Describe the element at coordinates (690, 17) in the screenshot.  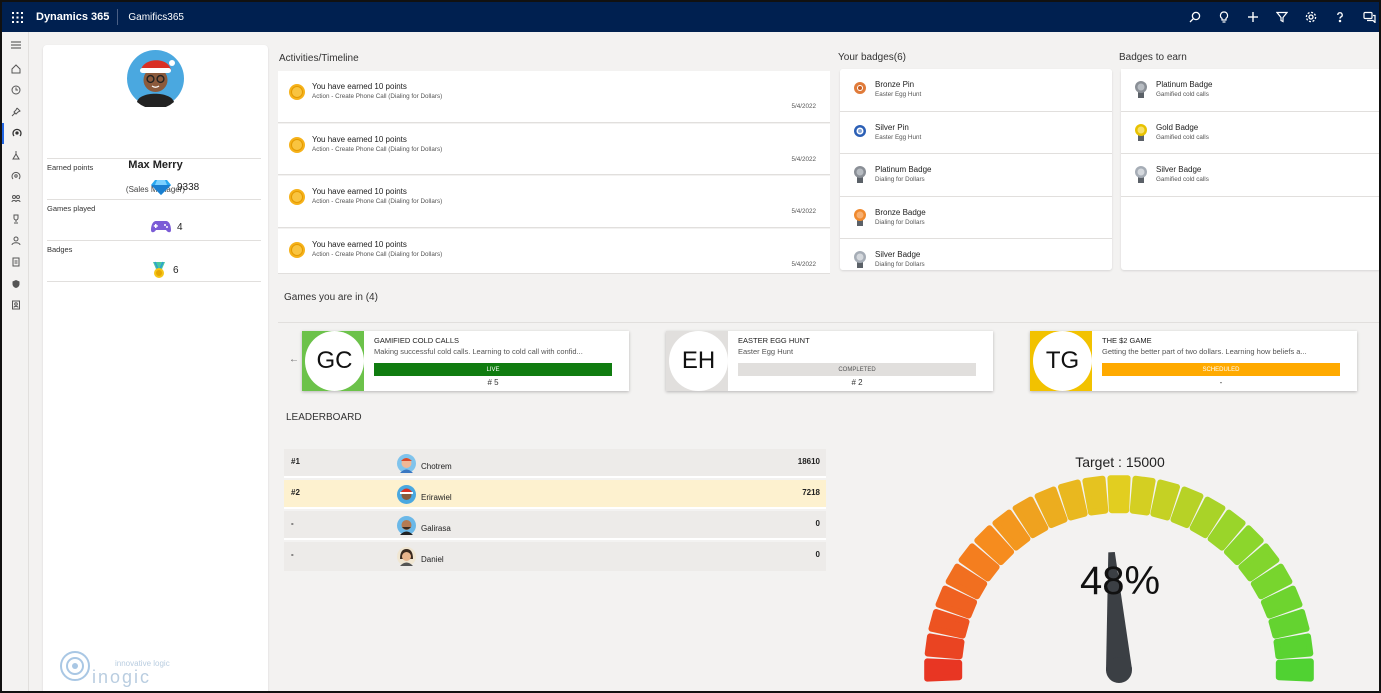
I see `top-bar: Dynamics 365 Gamifics365` at that location.